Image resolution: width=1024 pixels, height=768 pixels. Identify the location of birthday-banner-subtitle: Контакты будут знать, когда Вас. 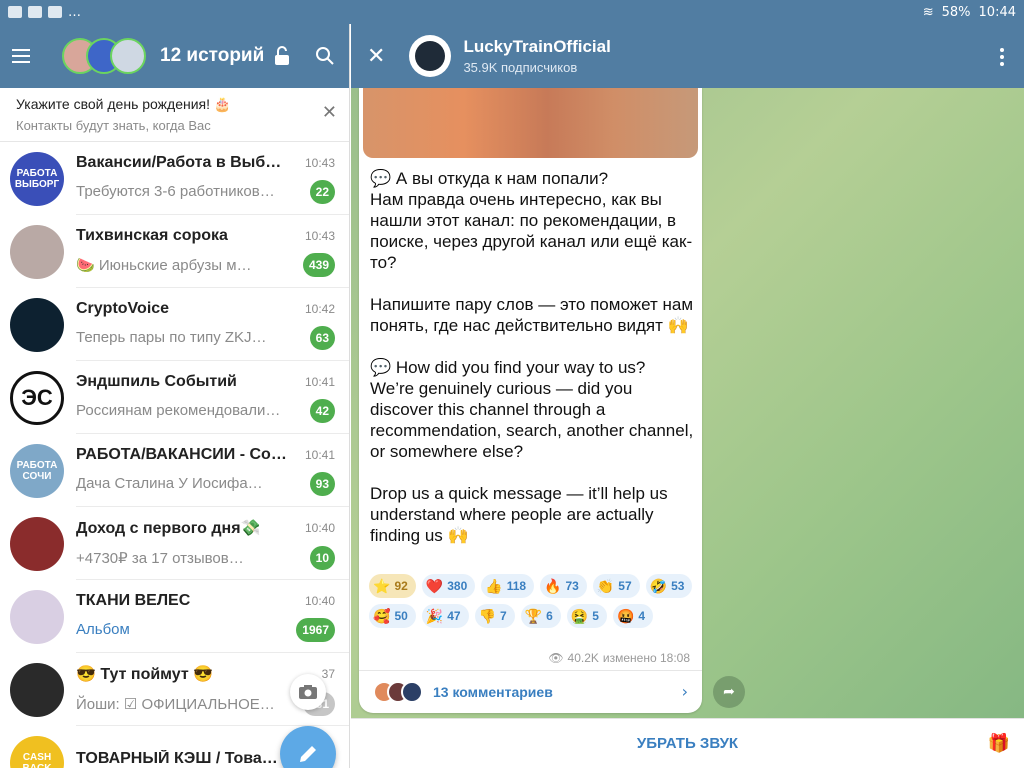
(113, 125).